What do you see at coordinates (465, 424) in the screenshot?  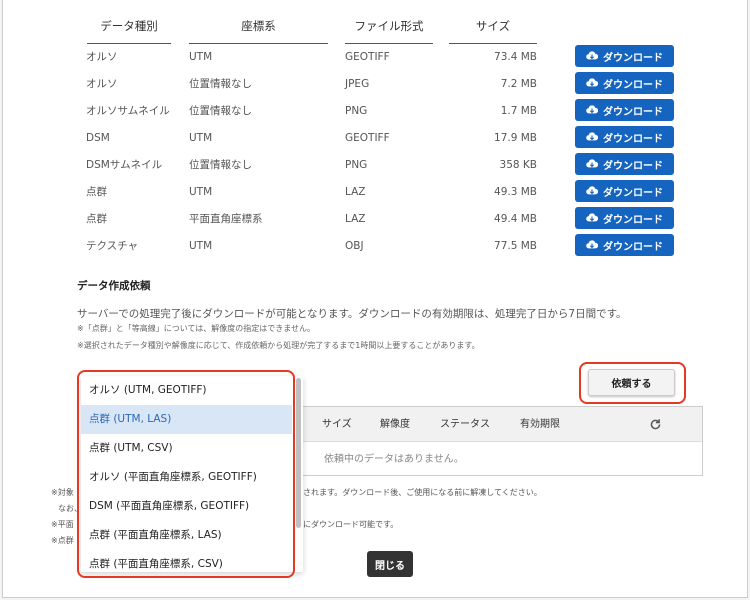 I see `status-header-status: ステータス` at bounding box center [465, 424].